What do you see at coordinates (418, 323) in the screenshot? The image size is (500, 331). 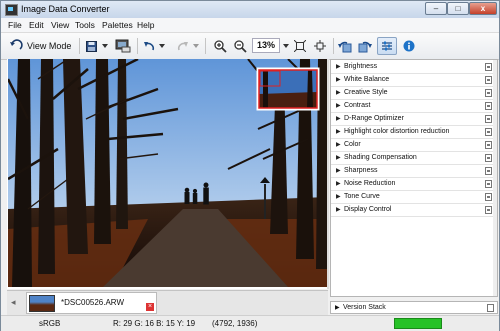 I see `progress-indicator` at bounding box center [418, 323].